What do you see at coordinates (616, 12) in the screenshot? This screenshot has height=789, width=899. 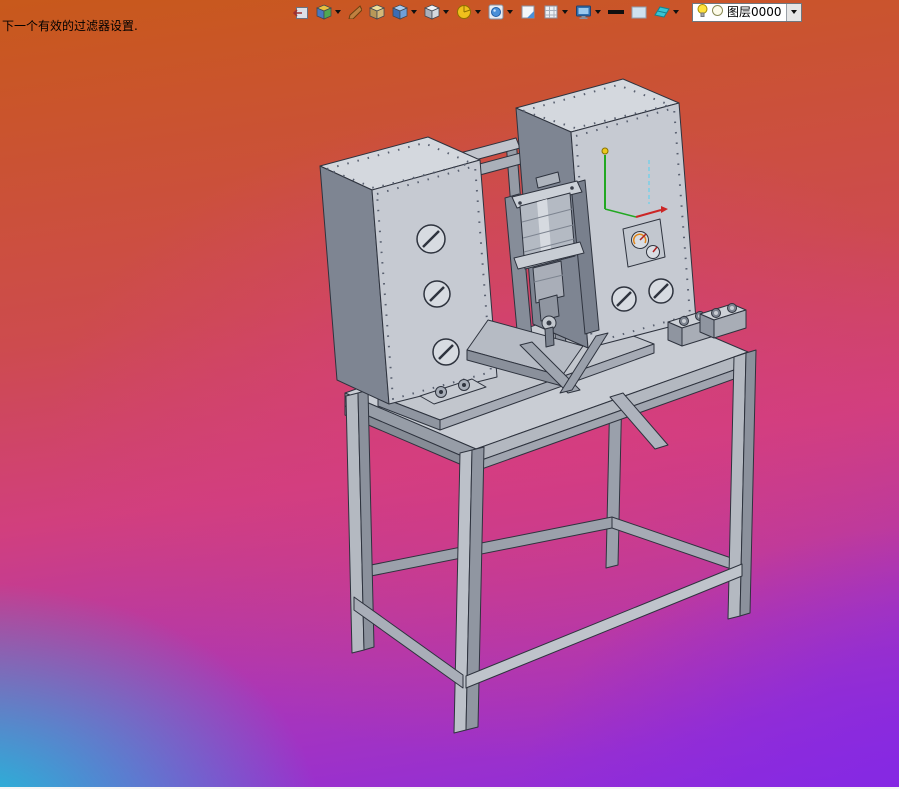 I see `line-width-icon` at bounding box center [616, 12].